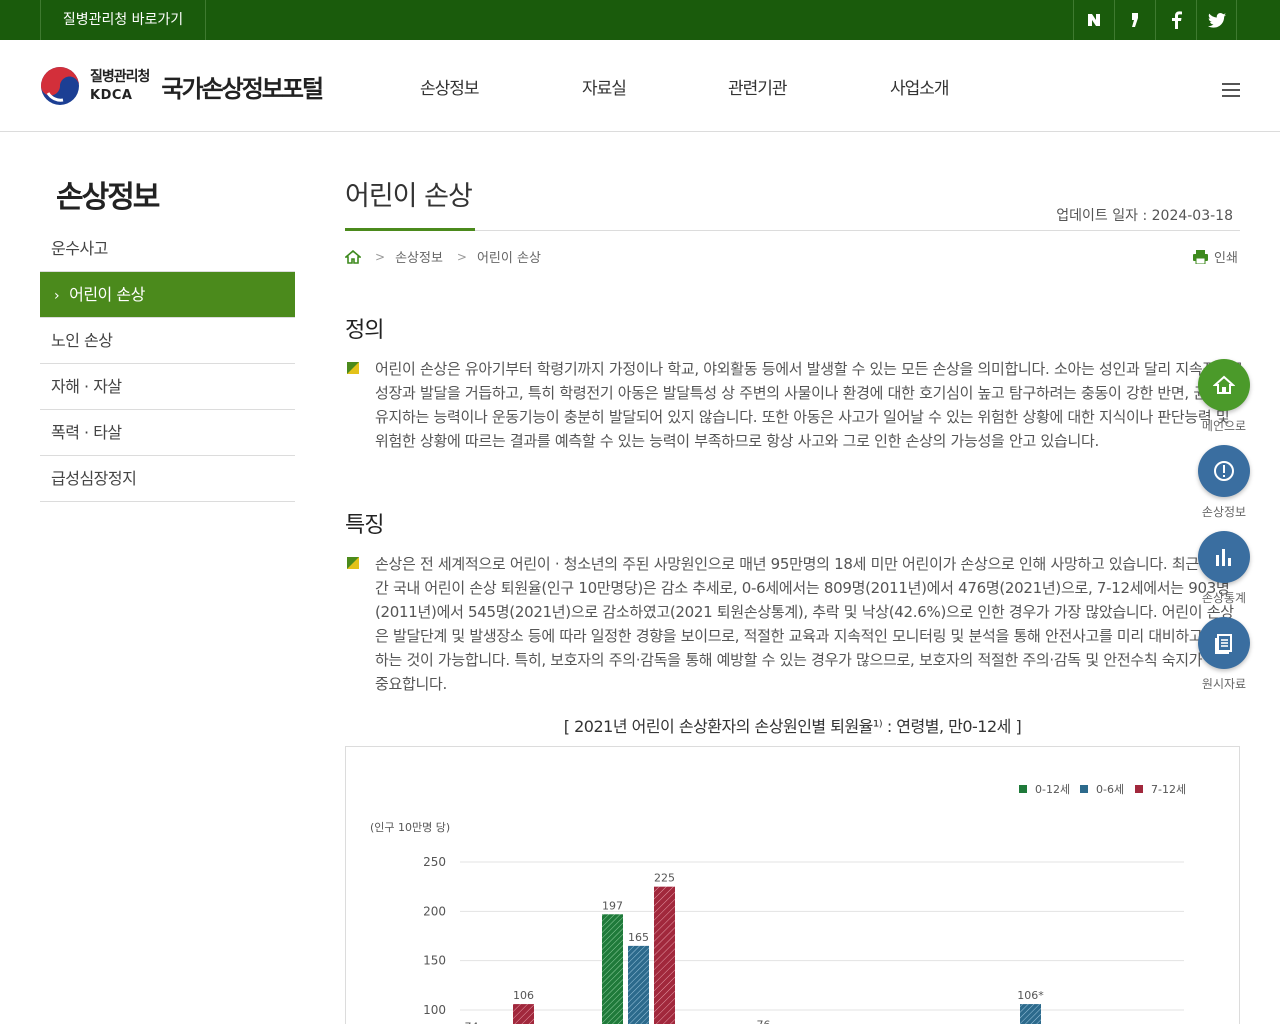 The height and width of the screenshot is (1024, 1280). What do you see at coordinates (1216, 20) in the screenshot?
I see `twitter-icon` at bounding box center [1216, 20].